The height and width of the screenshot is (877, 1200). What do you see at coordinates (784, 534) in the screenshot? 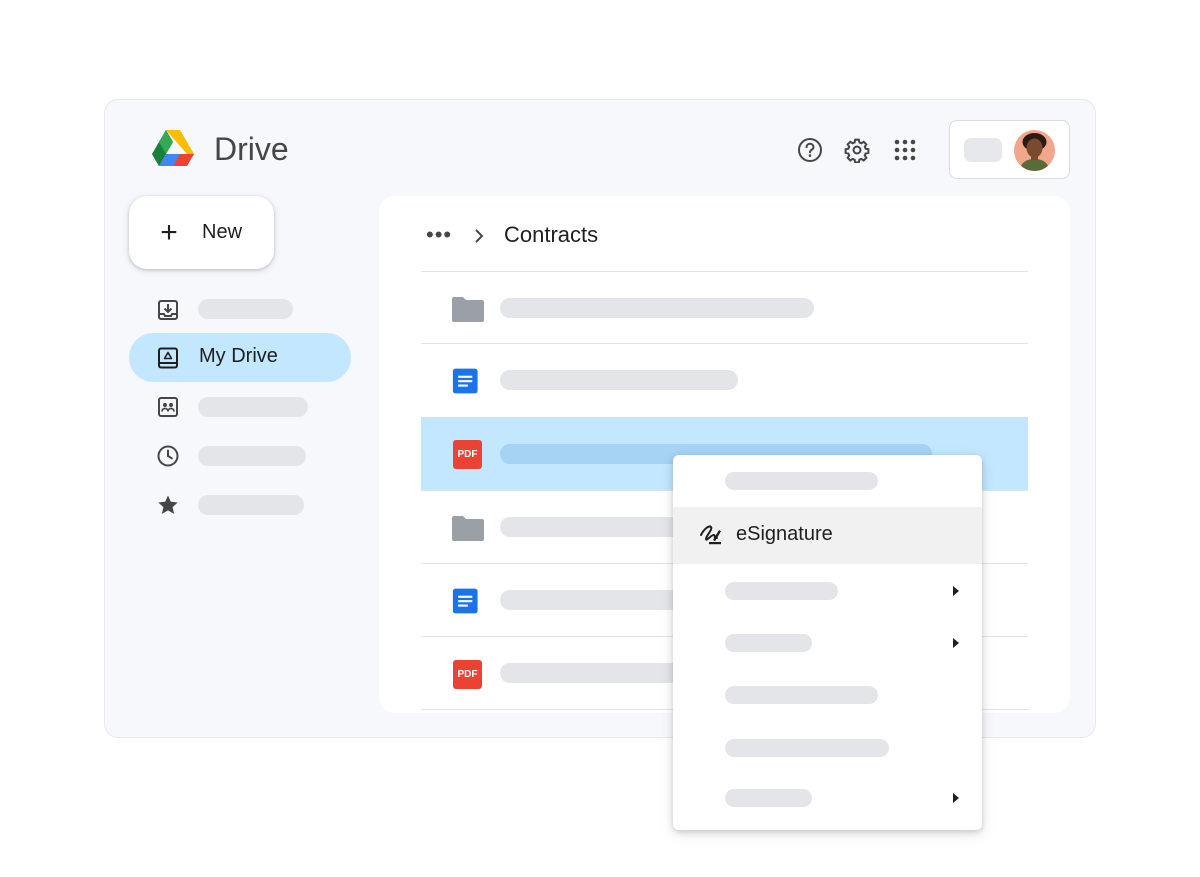
I see `menu-item-label: eSignature` at bounding box center [784, 534].